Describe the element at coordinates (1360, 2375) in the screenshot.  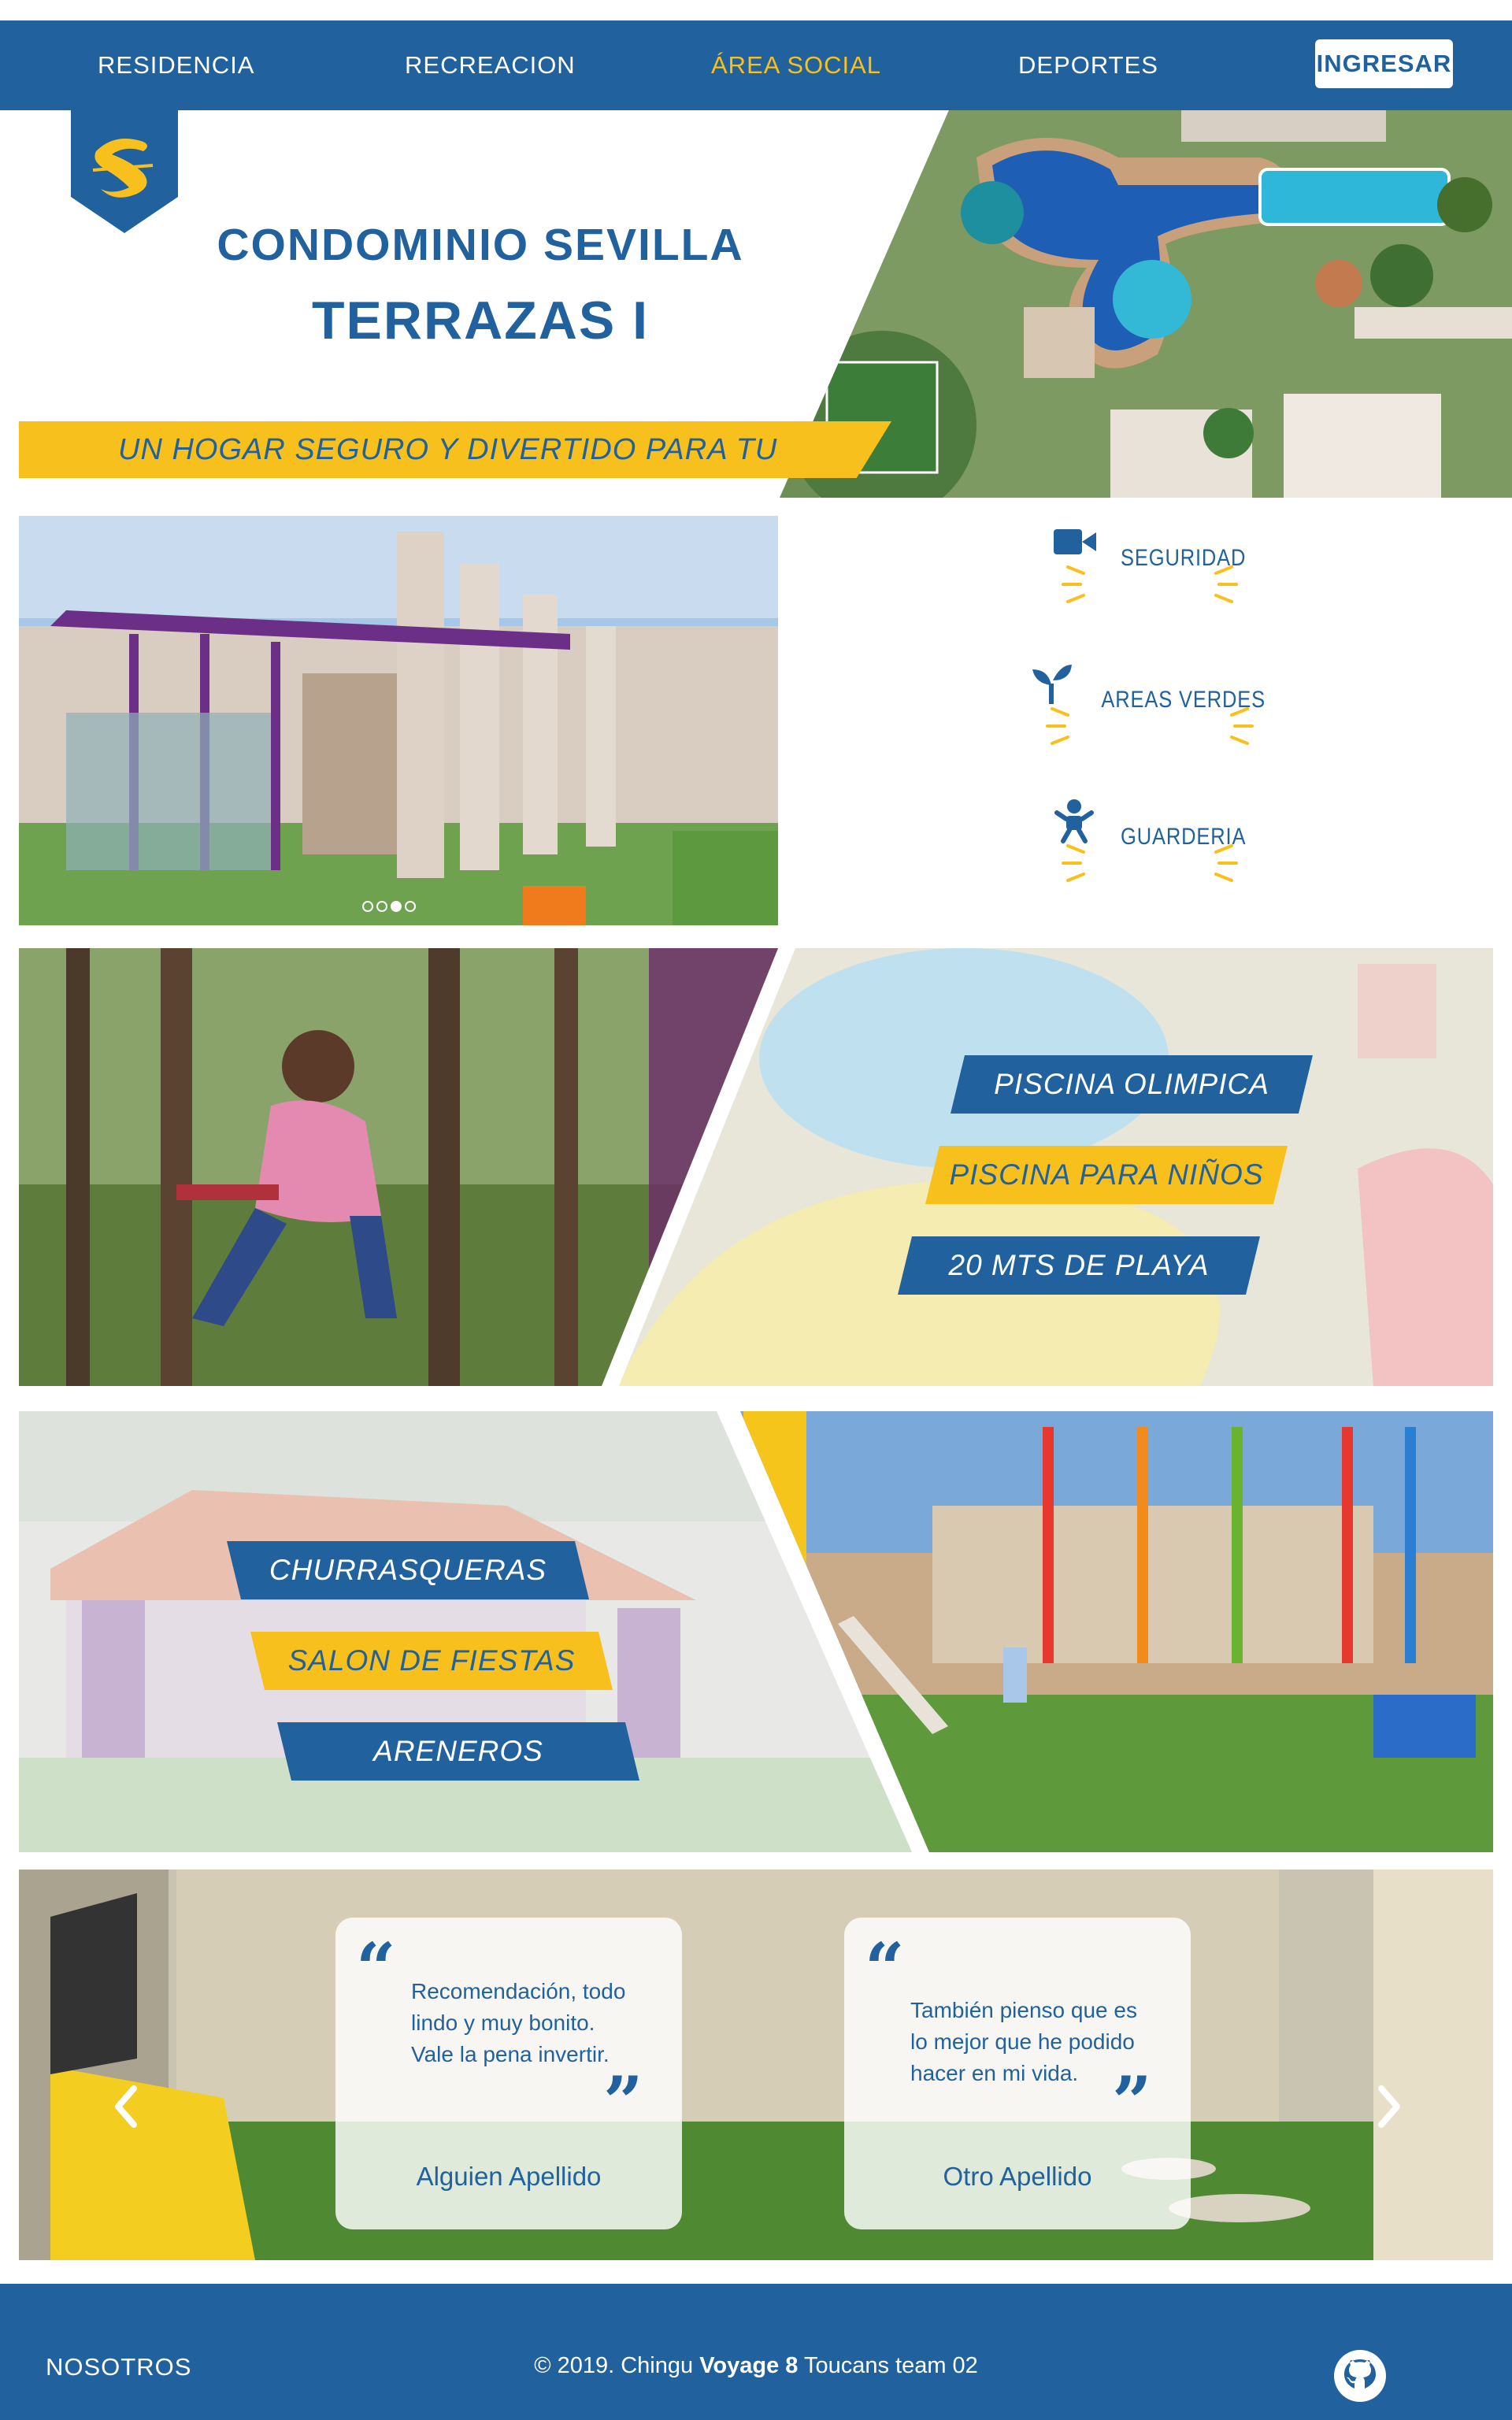
I see `github-icon` at that location.